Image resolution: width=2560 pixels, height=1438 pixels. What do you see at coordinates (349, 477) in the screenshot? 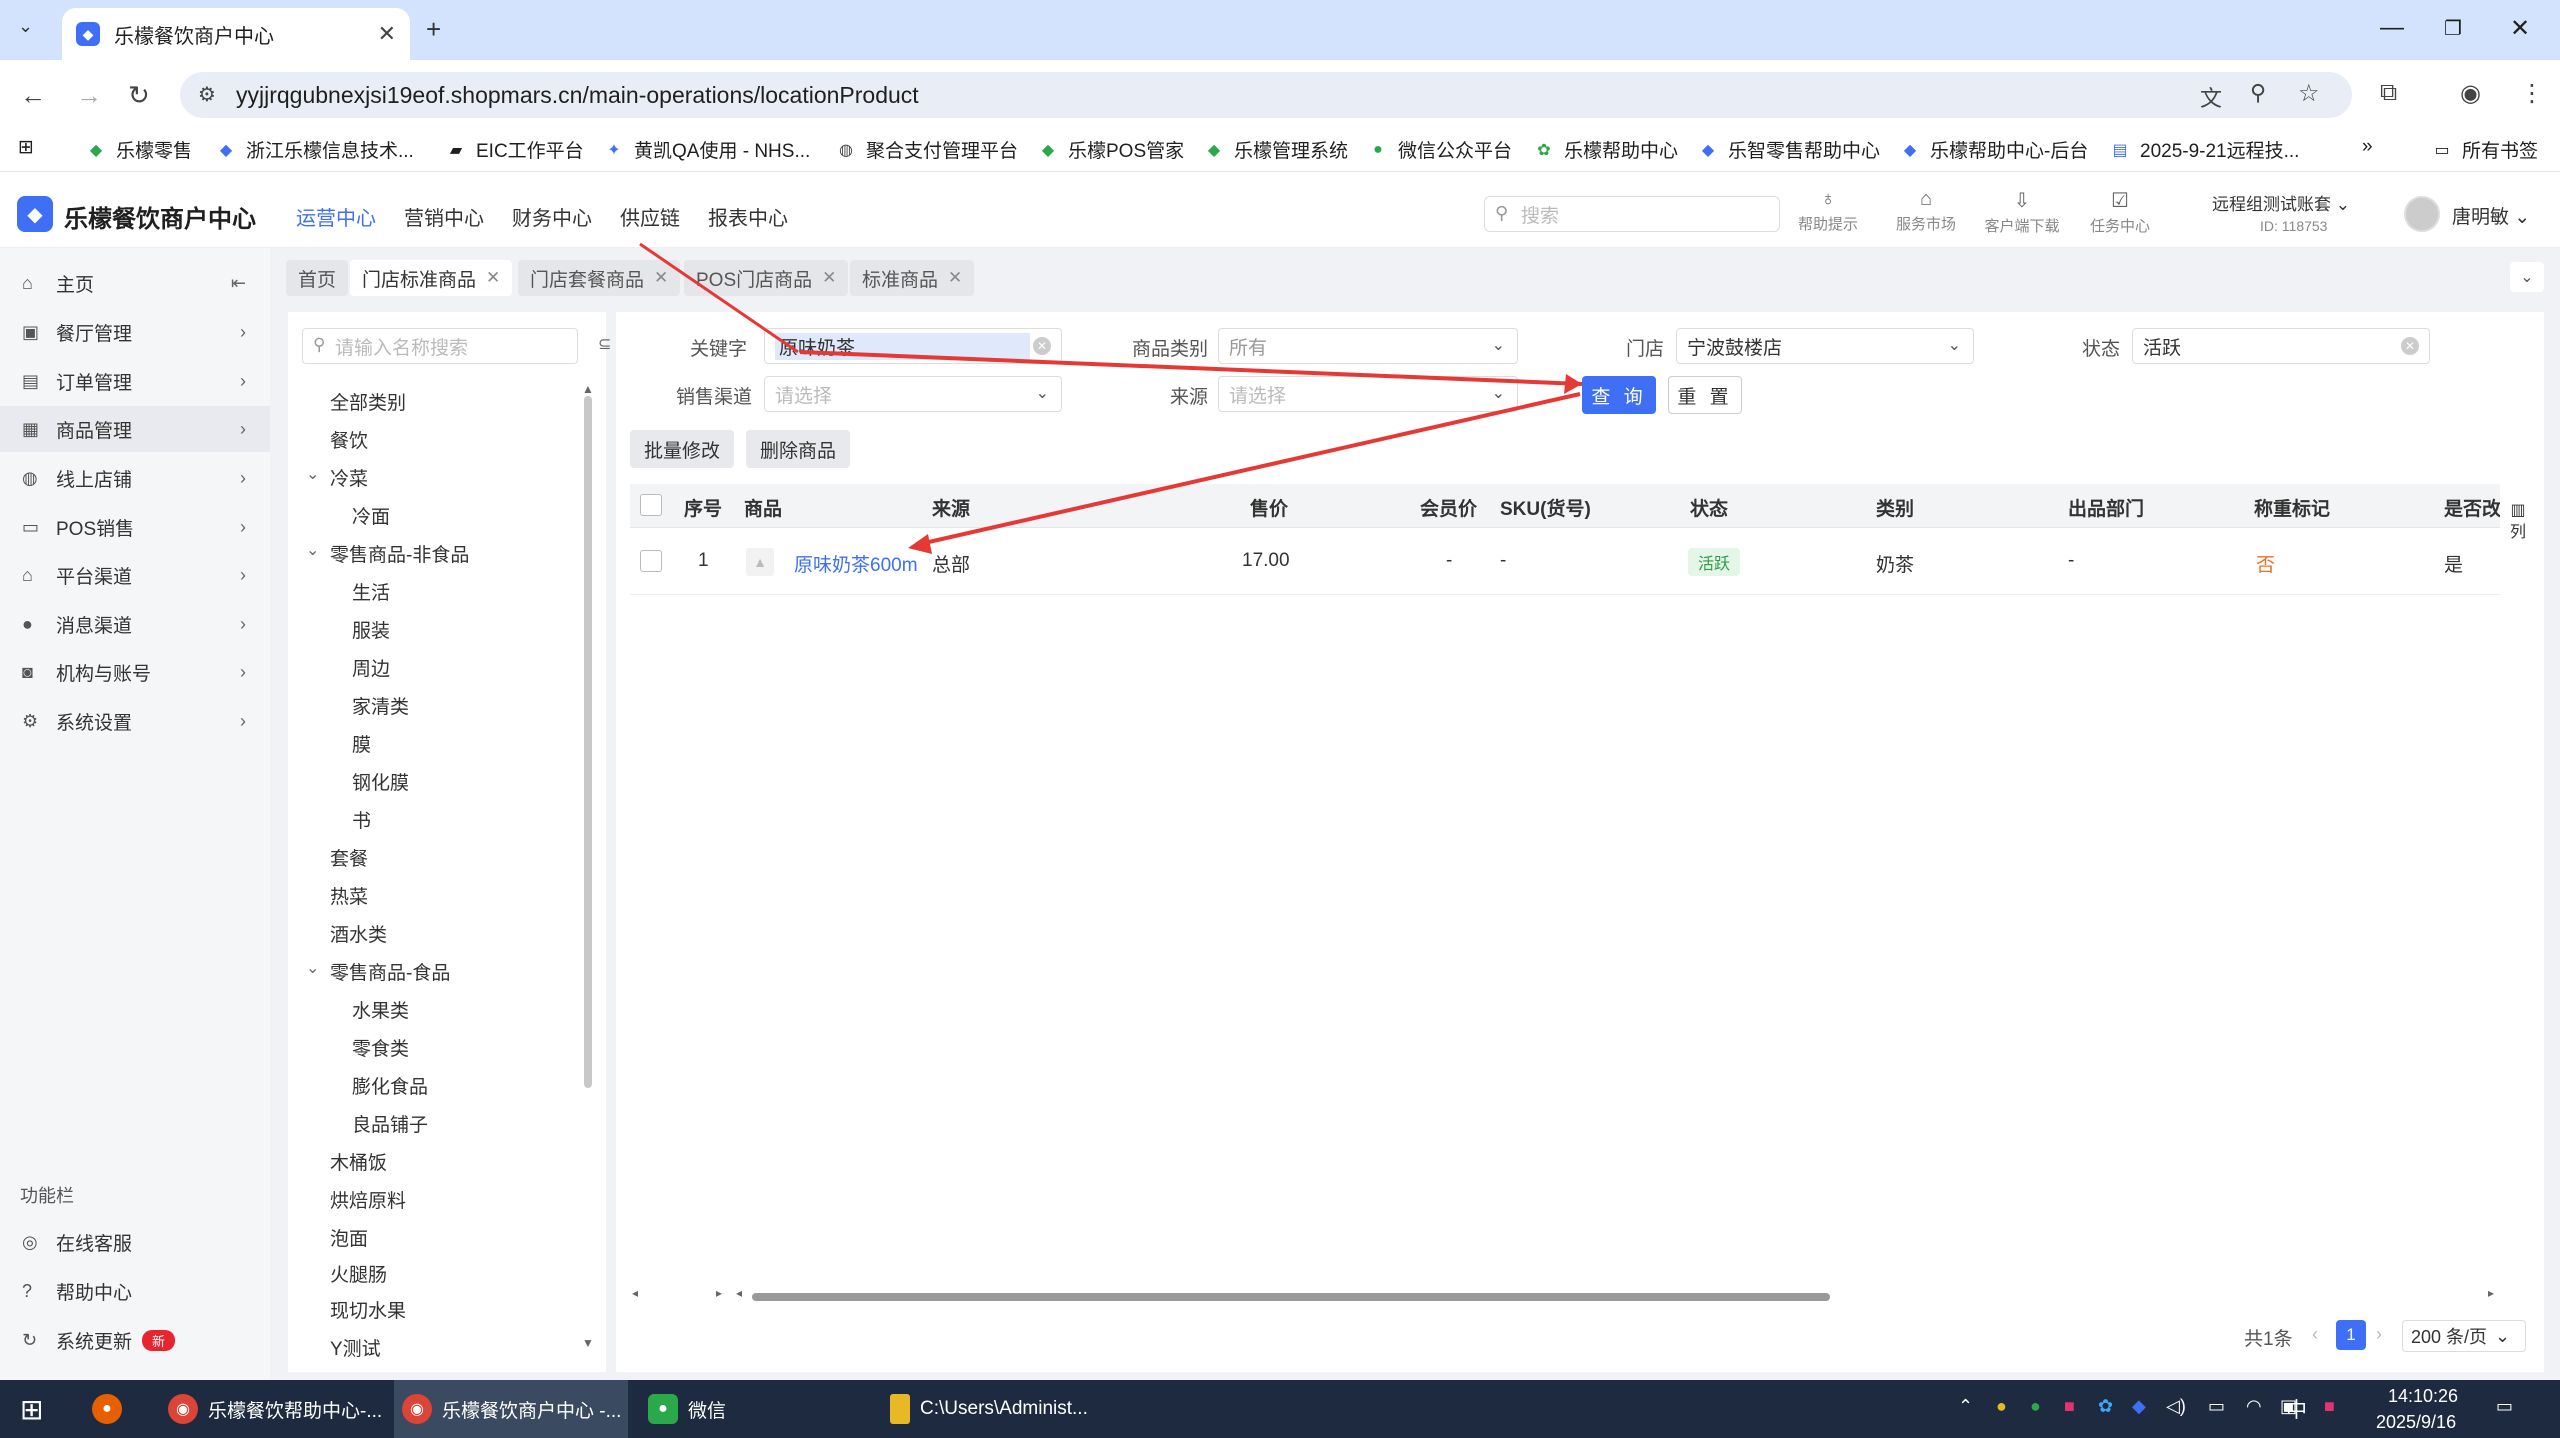
I see `tree-item: 冷菜` at bounding box center [349, 477].